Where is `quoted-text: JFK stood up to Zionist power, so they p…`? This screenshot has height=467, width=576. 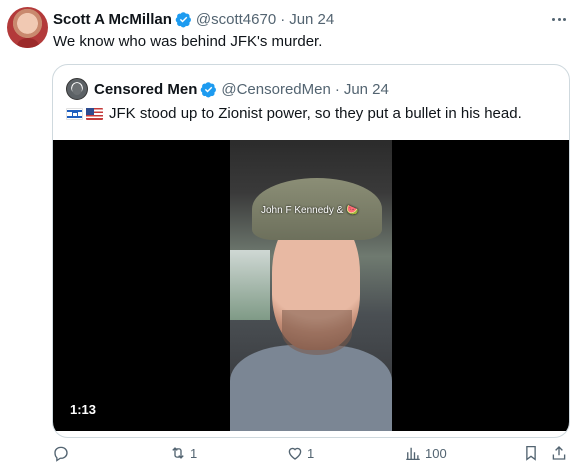 quoted-text: JFK stood up to Zionist power, so they p… is located at coordinates (315, 113).